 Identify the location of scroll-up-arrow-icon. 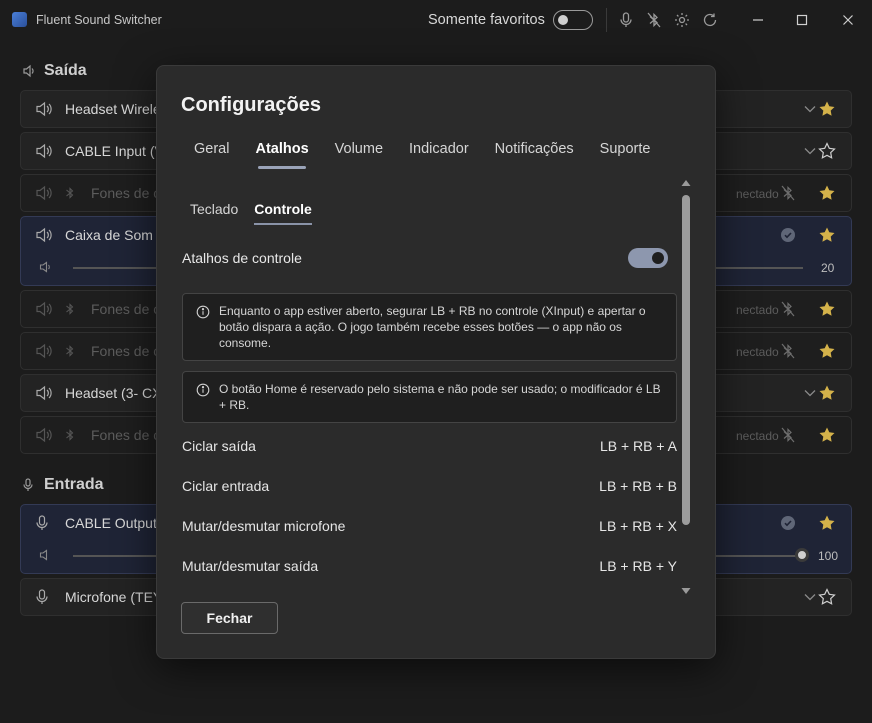
(686, 183).